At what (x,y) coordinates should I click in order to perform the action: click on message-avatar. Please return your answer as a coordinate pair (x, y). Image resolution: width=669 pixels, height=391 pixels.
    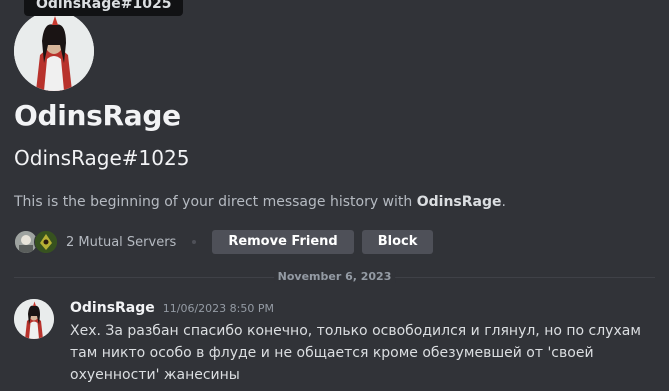
    Looking at the image, I should click on (34, 319).